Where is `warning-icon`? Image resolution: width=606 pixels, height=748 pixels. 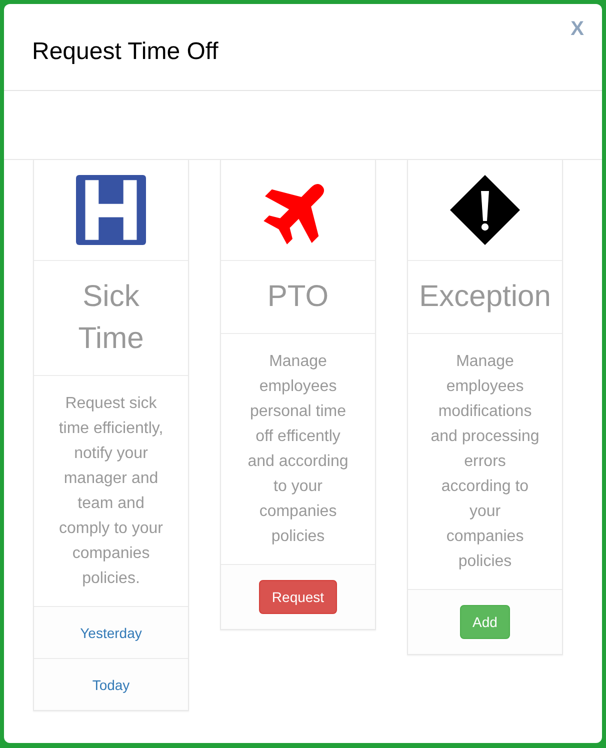
warning-icon is located at coordinates (485, 210).